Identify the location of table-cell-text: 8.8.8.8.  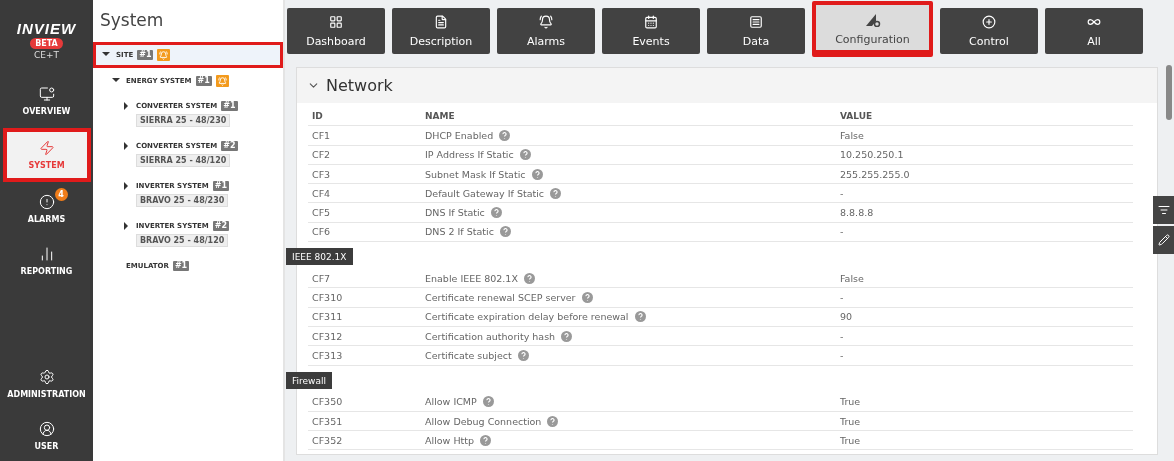
(857, 213).